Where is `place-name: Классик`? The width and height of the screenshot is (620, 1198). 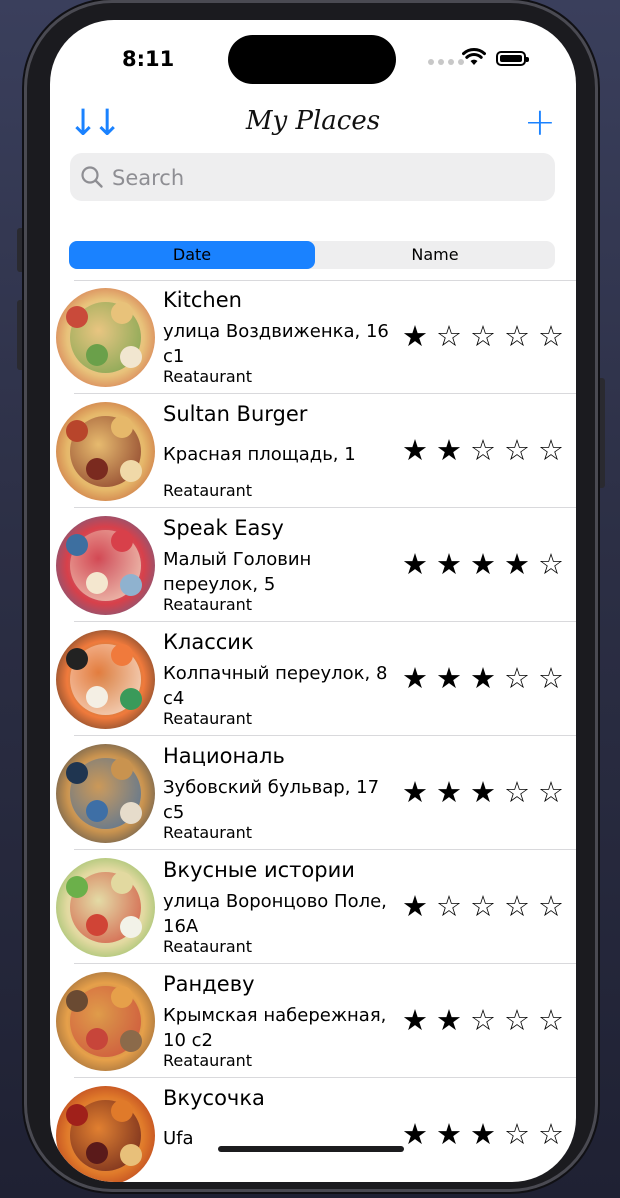
place-name: Классик is located at coordinates (208, 642).